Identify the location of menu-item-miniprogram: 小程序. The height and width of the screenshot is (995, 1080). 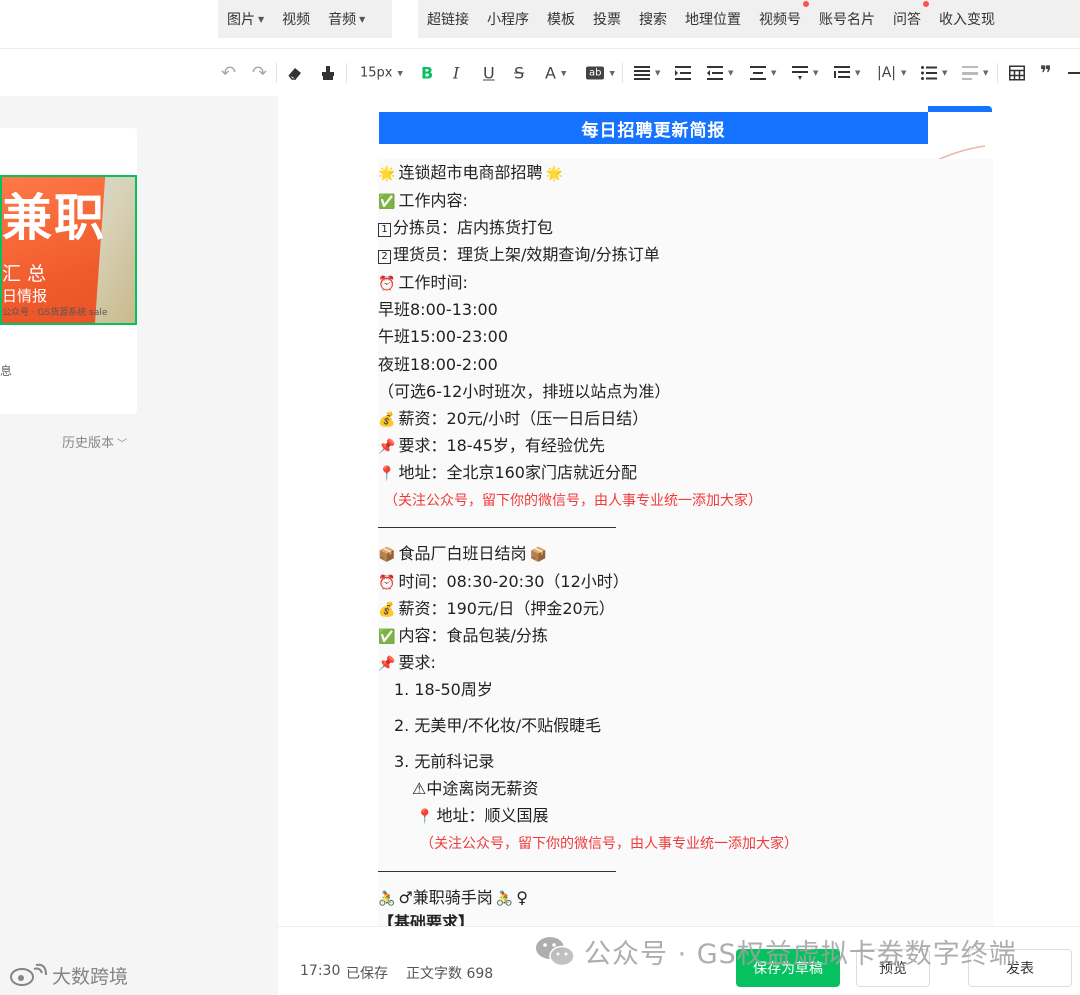
(508, 19).